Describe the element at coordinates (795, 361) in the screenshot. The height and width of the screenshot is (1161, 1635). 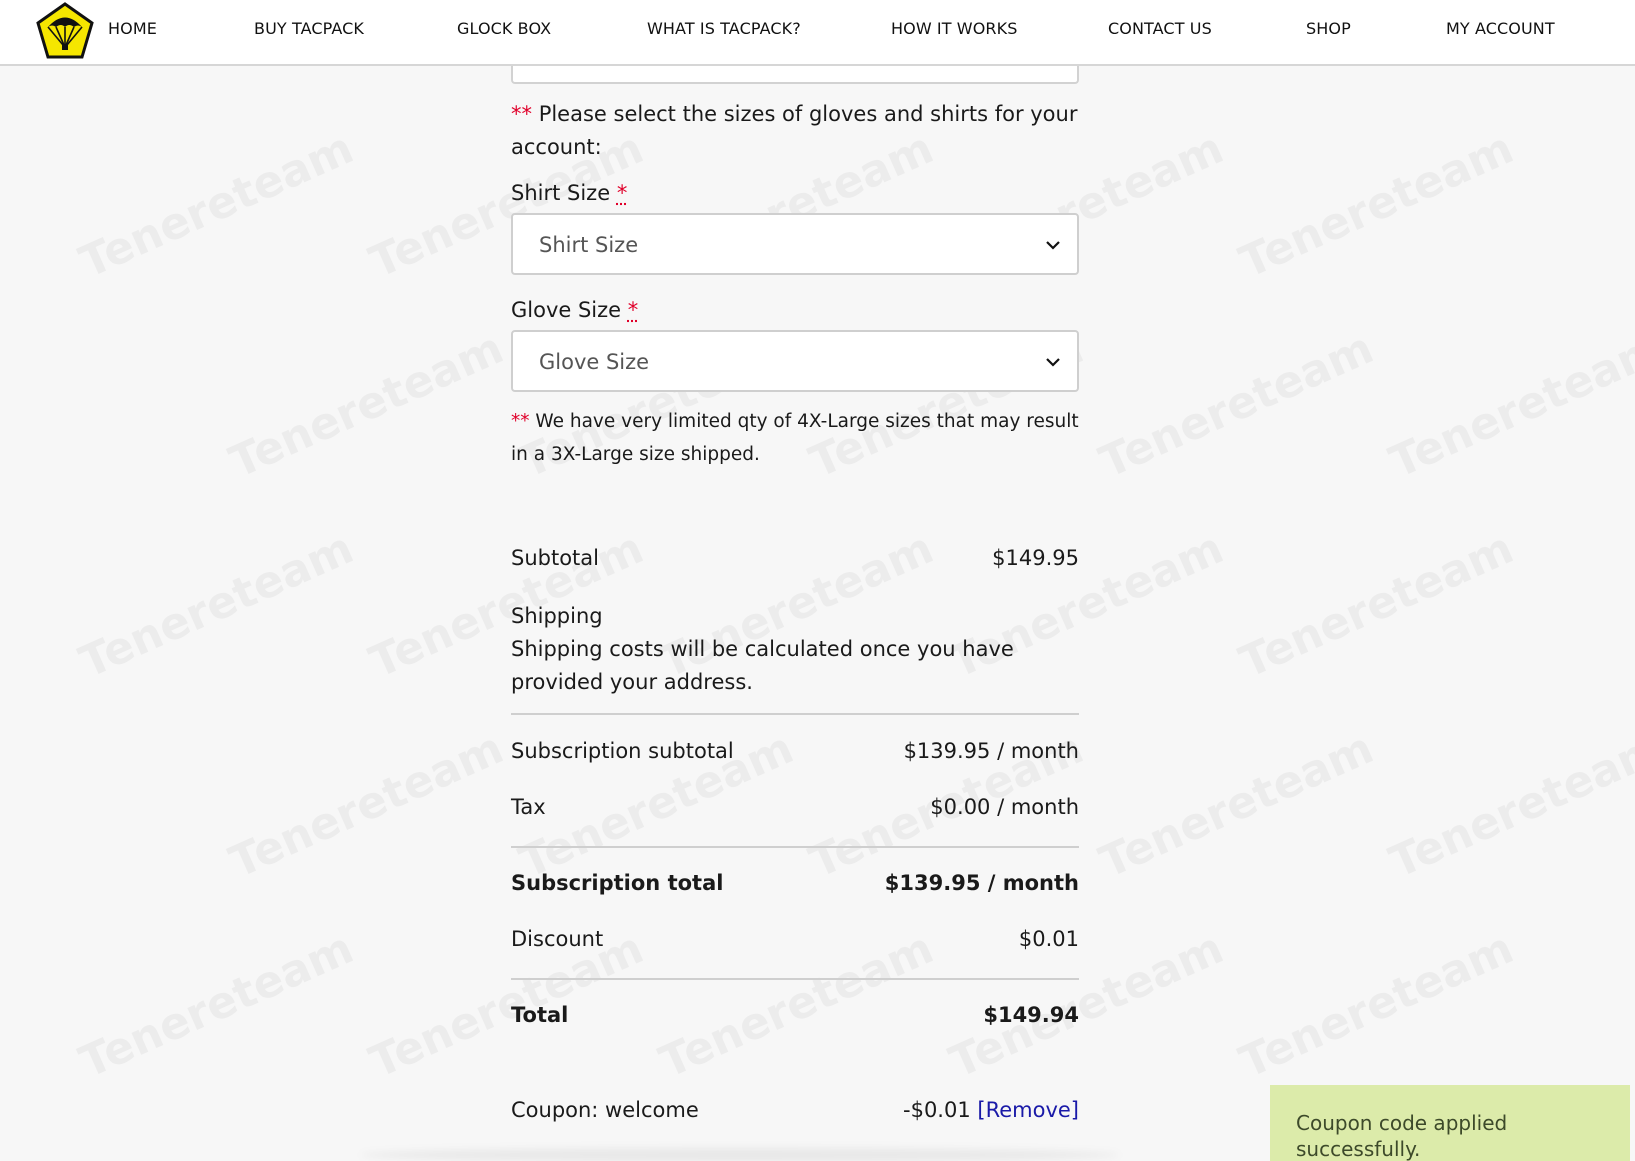
I see `glove-size-select: Glove Size` at that location.